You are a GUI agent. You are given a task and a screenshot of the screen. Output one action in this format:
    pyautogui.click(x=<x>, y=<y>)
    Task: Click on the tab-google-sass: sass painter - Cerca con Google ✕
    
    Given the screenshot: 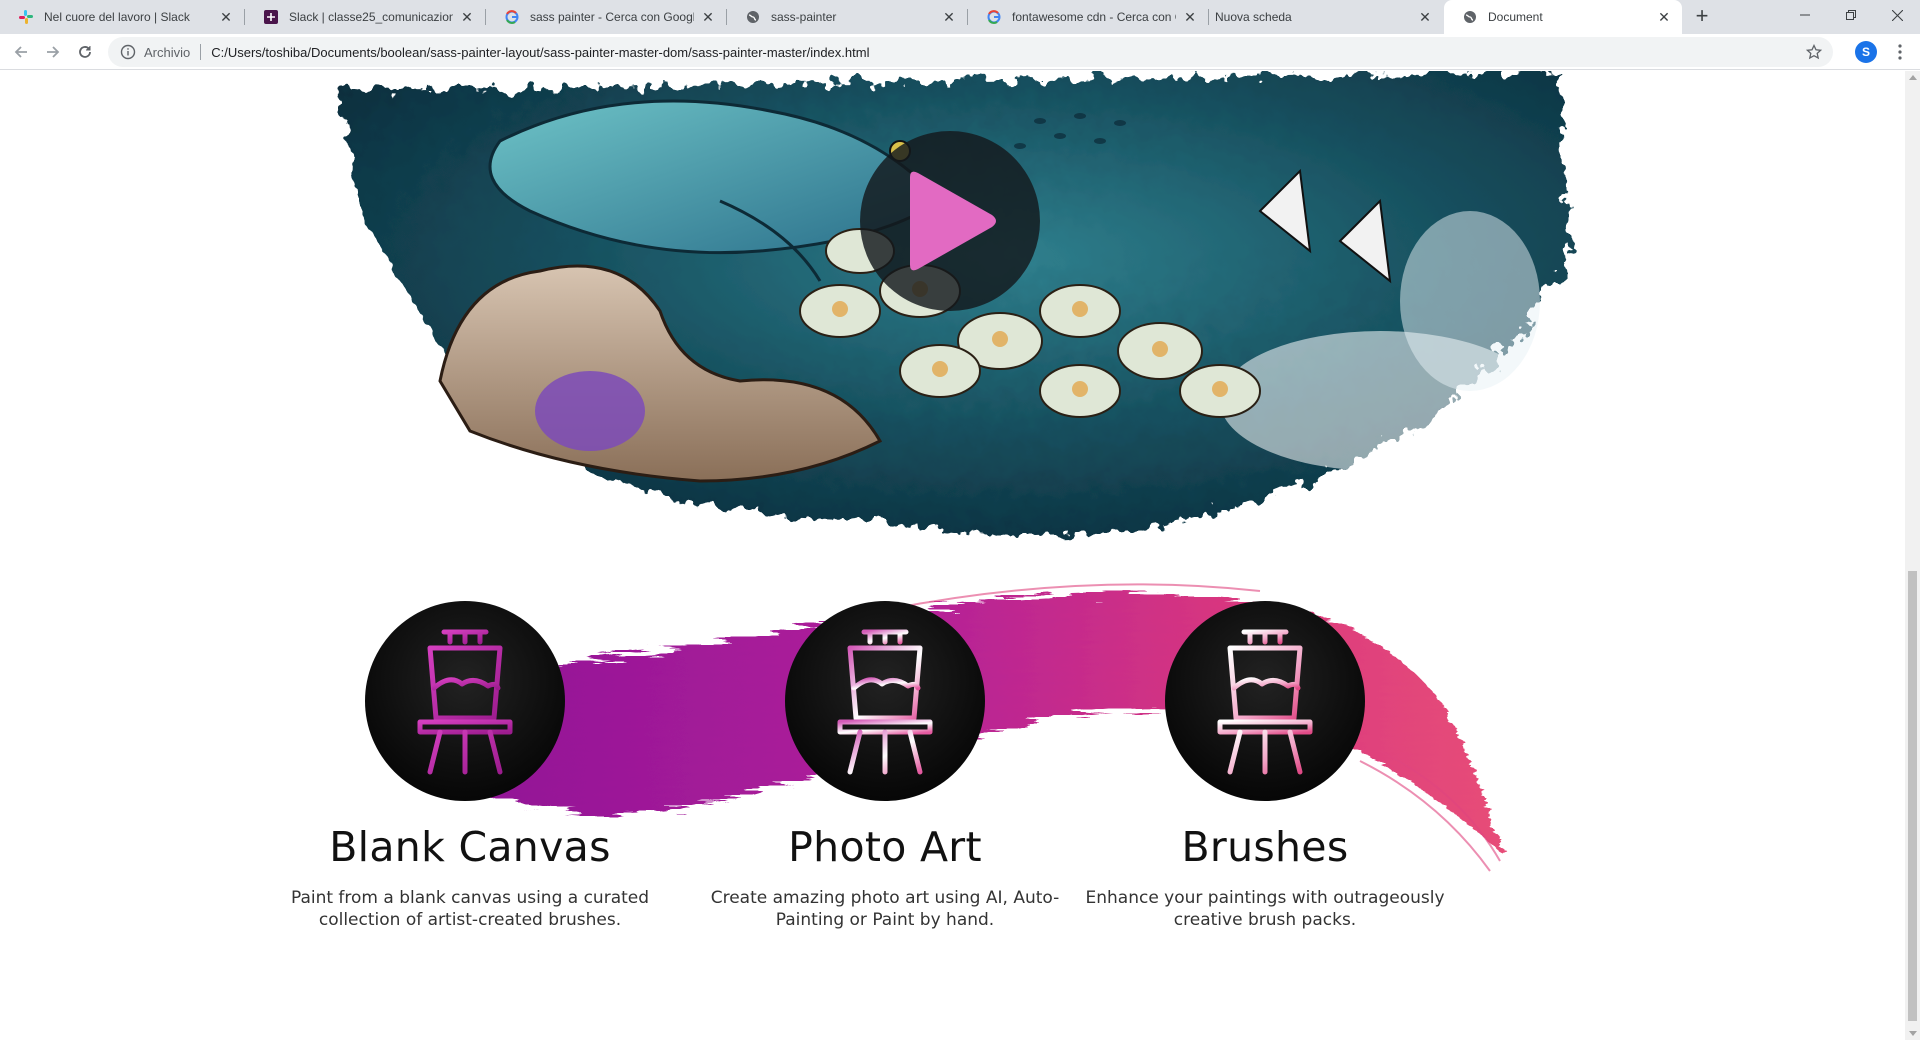 What is the action you would take?
    pyautogui.click(x=606, y=17)
    